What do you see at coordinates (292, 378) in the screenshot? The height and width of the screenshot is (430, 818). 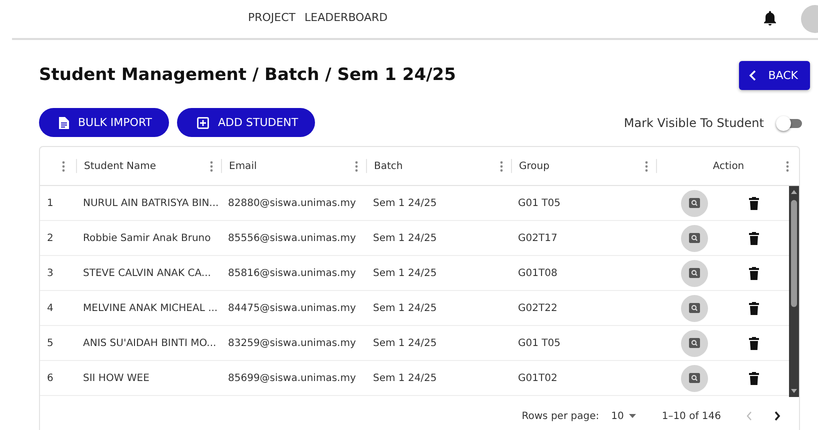 I see `email-cell-text: 85699@siswa.unimas.my` at bounding box center [292, 378].